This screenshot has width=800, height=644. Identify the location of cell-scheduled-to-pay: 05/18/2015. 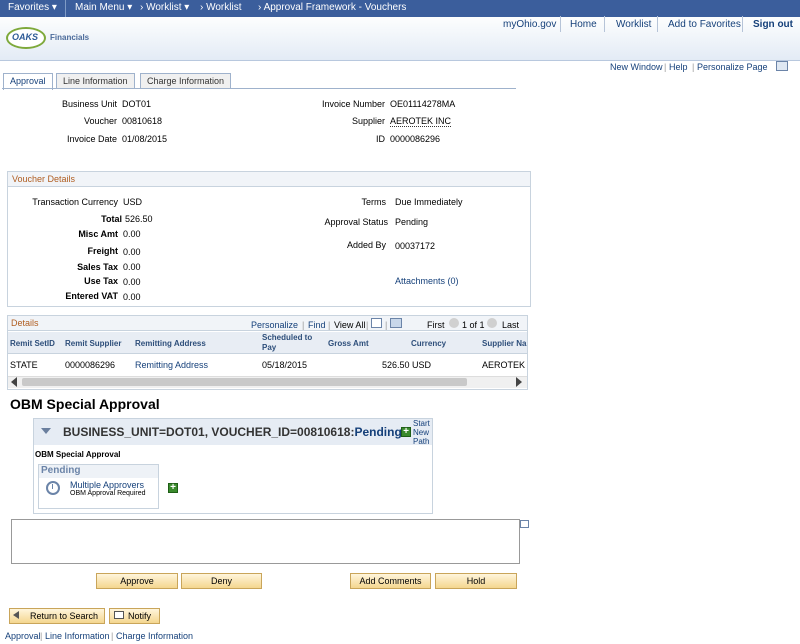
(285, 365).